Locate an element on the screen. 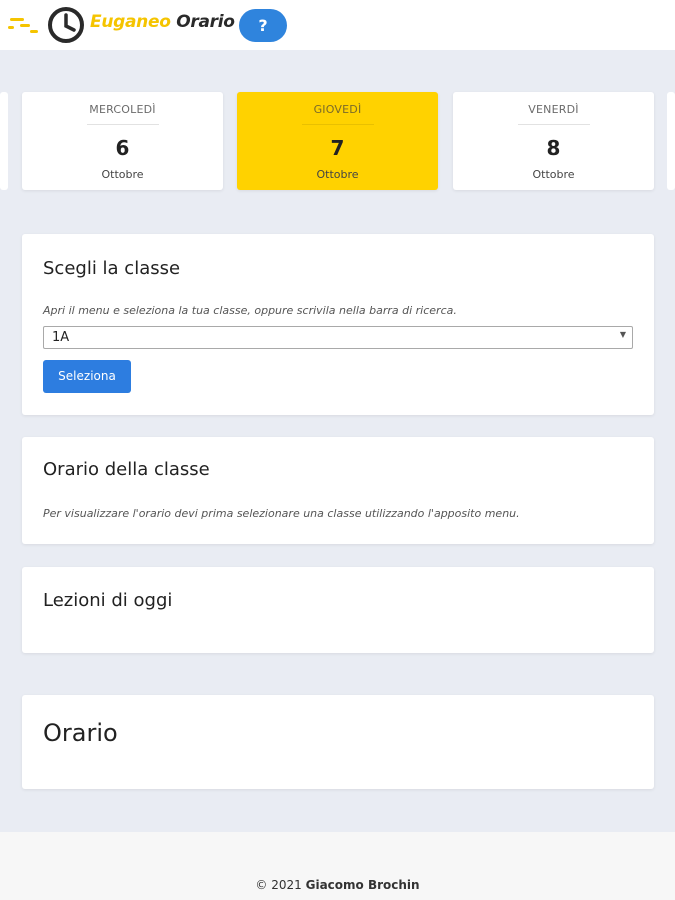 The height and width of the screenshot is (900, 675). app-header: Euganeo Orario ? is located at coordinates (337, 25).